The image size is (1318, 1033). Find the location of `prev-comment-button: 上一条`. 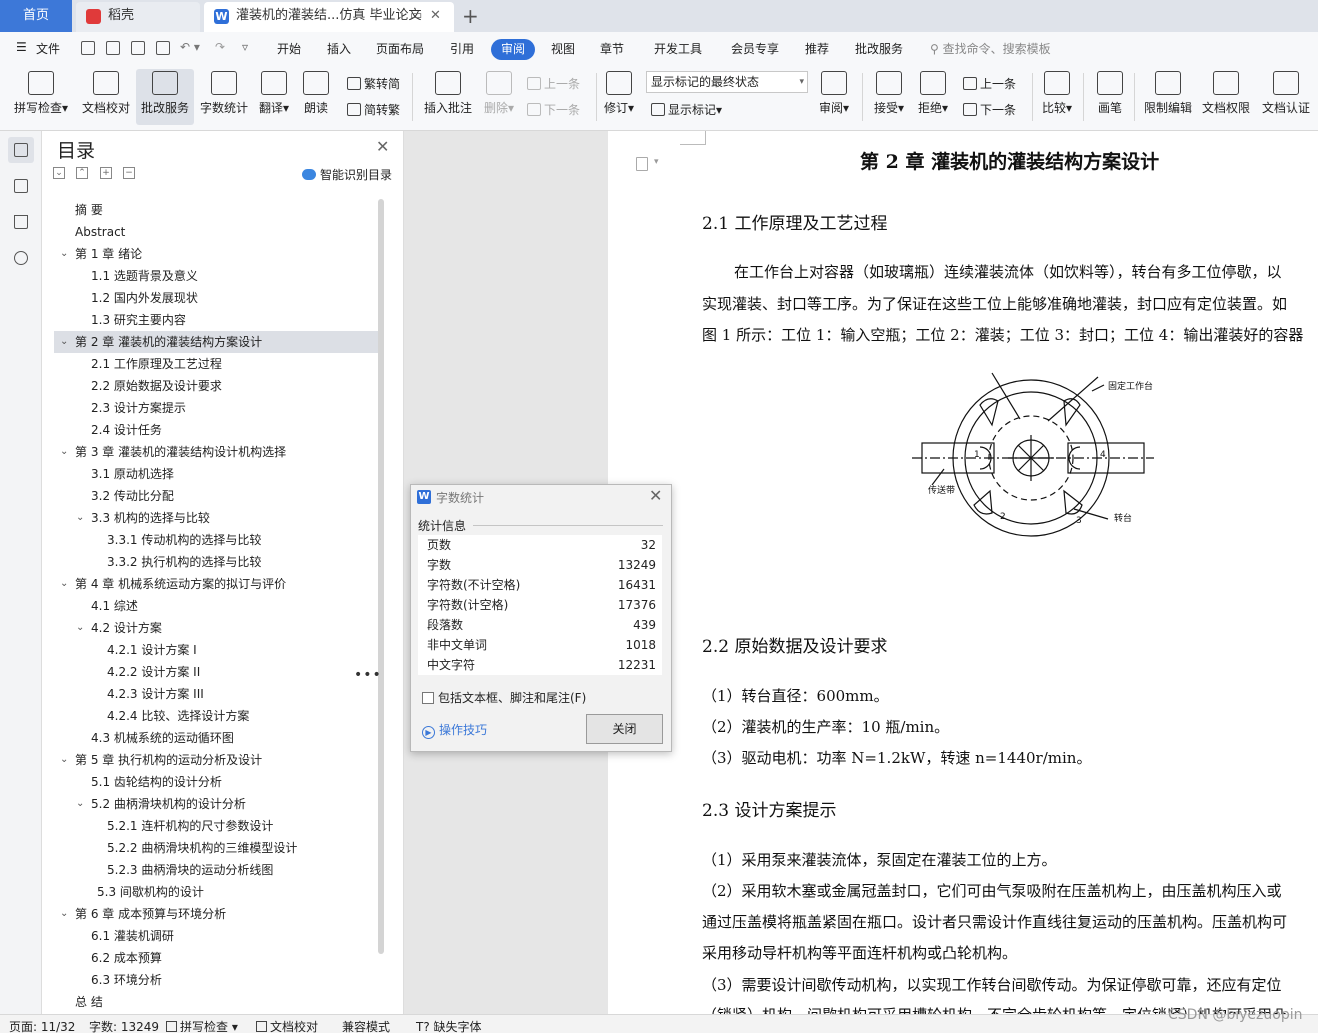

prev-comment-button: 上一条 is located at coordinates (553, 83).